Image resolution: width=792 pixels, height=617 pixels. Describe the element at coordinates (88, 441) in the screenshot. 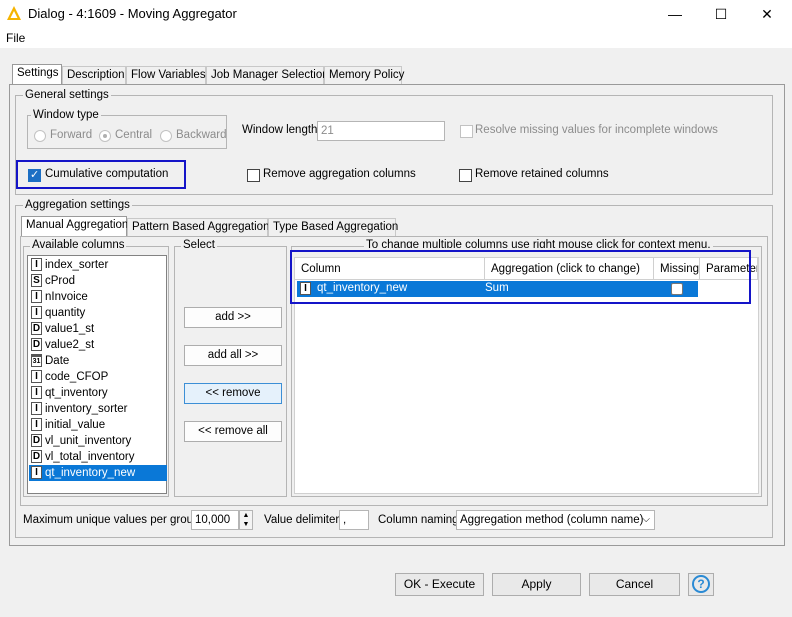

I see `column-name: vl_unit_inventory` at that location.